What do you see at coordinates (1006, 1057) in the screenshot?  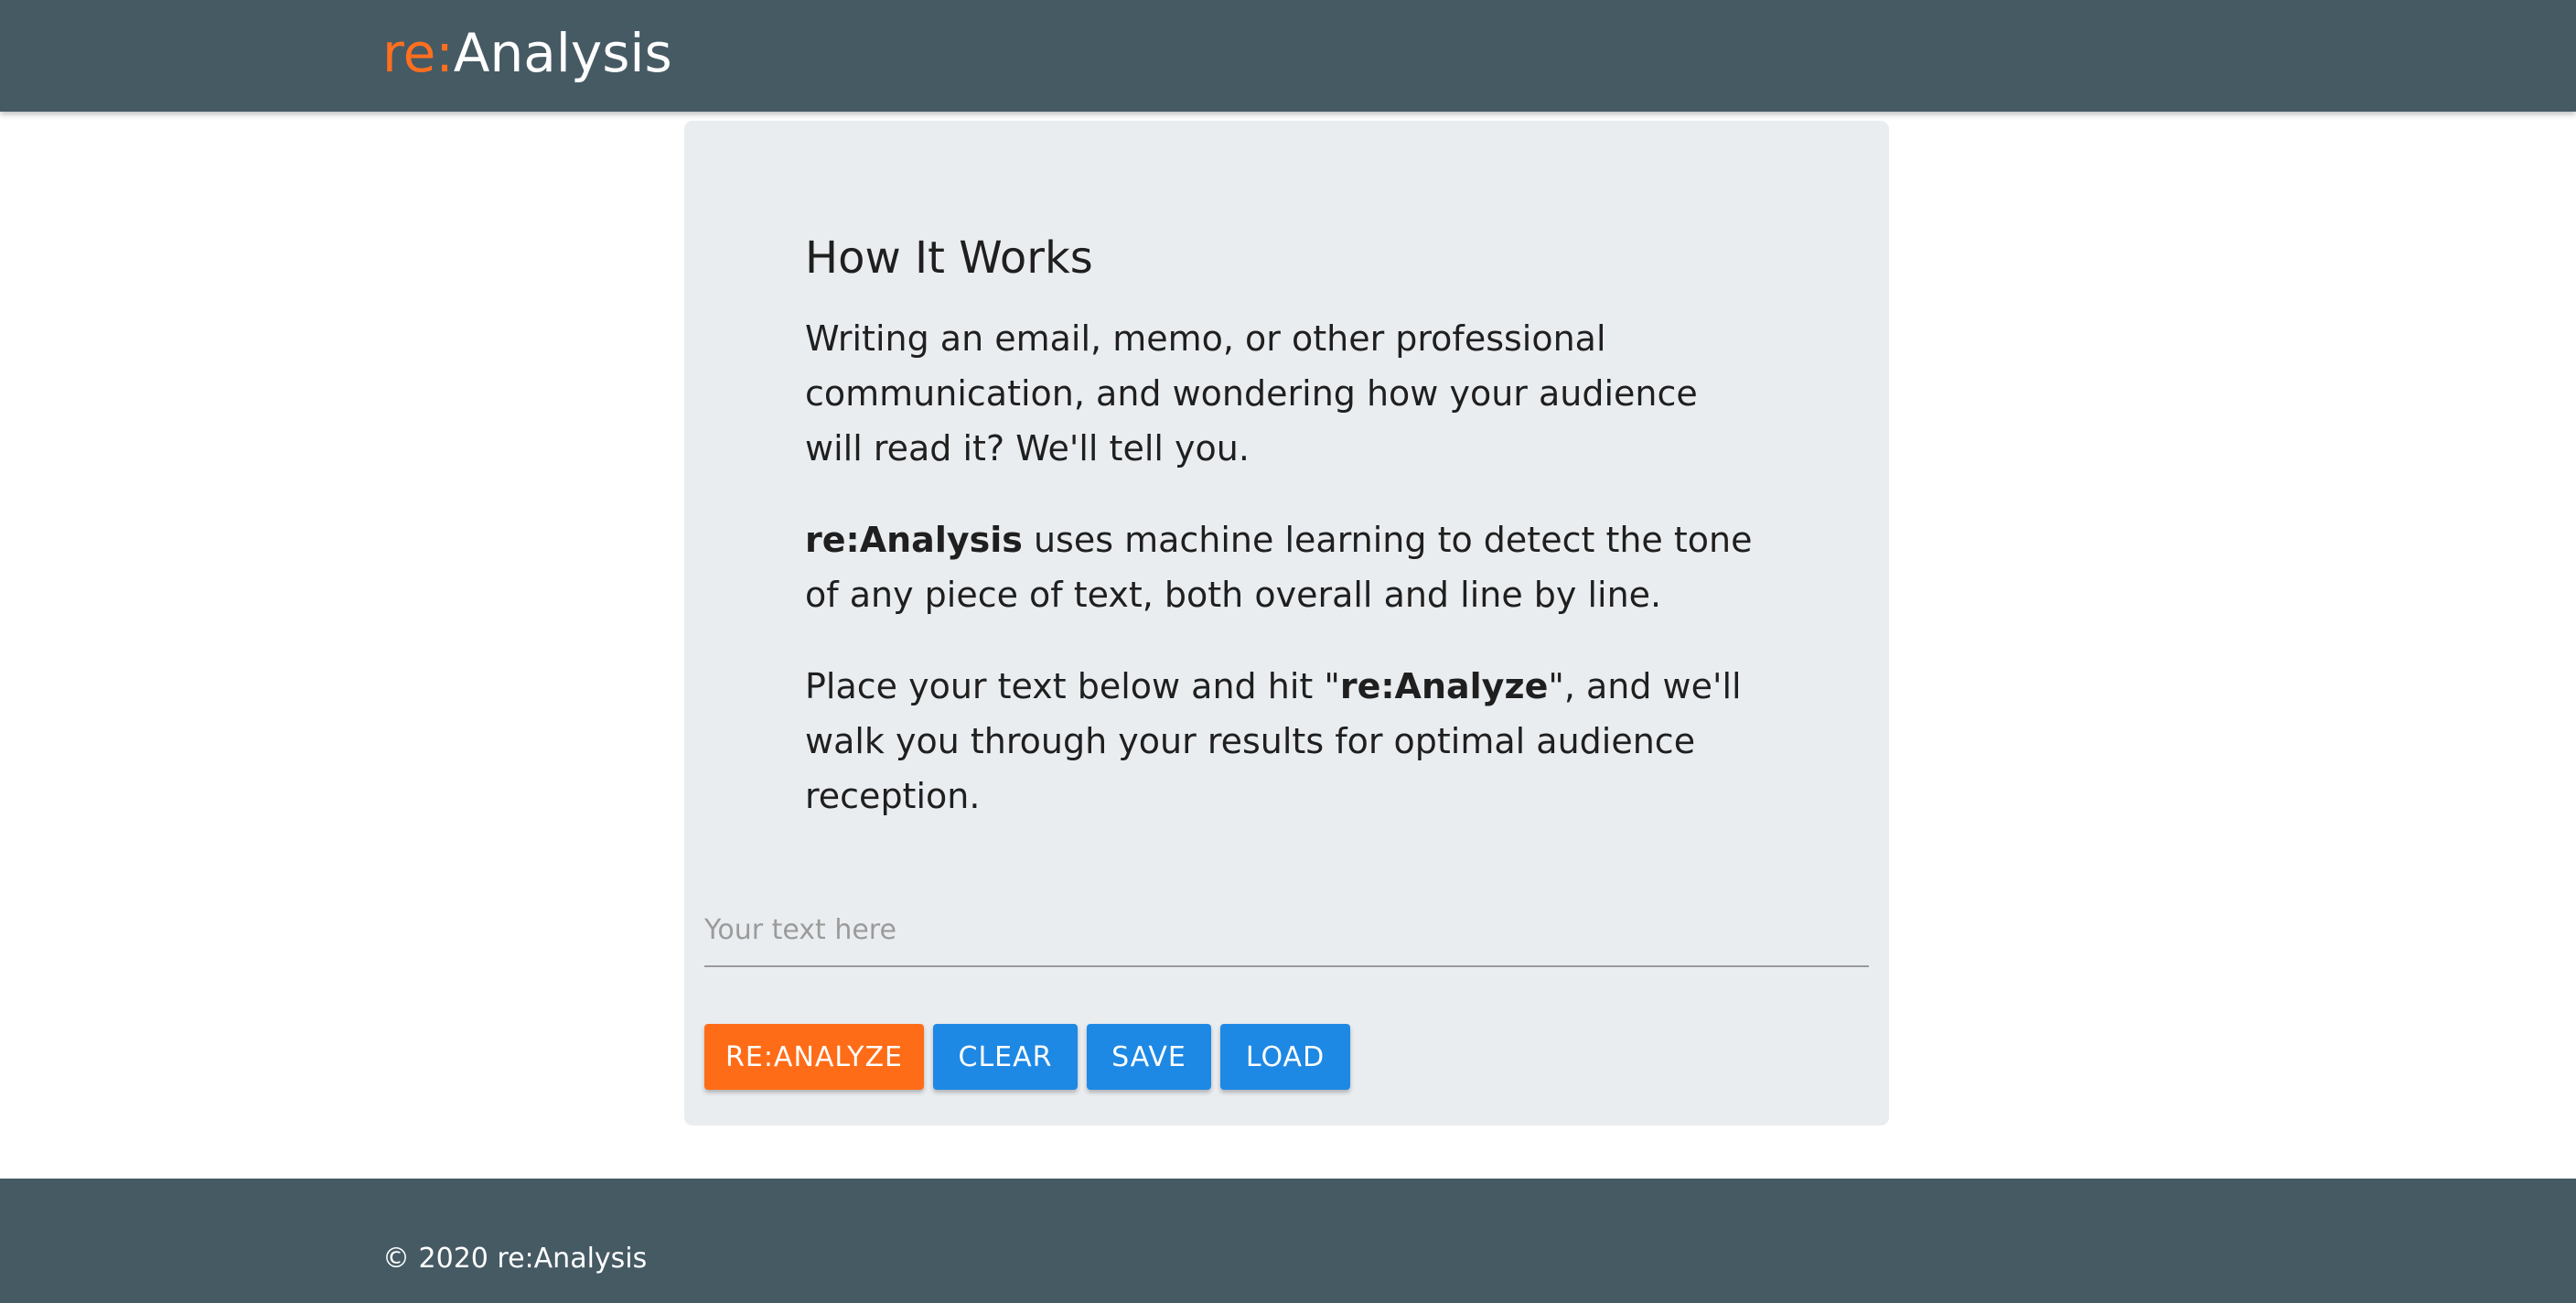 I see `clear-button: CLEAR` at bounding box center [1006, 1057].